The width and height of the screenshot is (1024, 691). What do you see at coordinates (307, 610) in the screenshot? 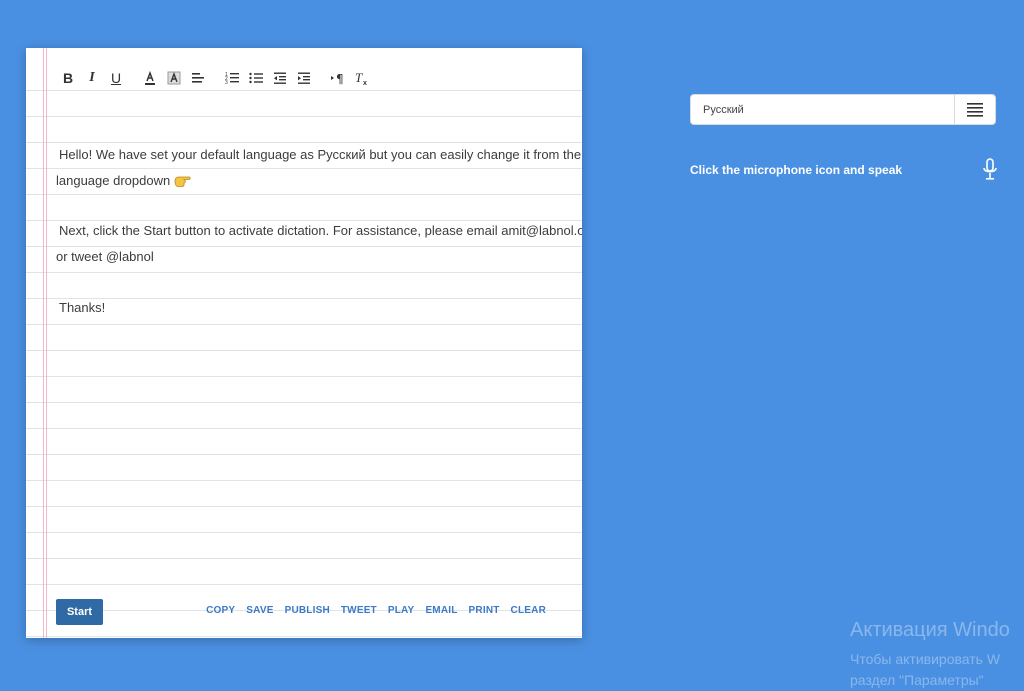
I see `publish-button: PUBLISH` at bounding box center [307, 610].